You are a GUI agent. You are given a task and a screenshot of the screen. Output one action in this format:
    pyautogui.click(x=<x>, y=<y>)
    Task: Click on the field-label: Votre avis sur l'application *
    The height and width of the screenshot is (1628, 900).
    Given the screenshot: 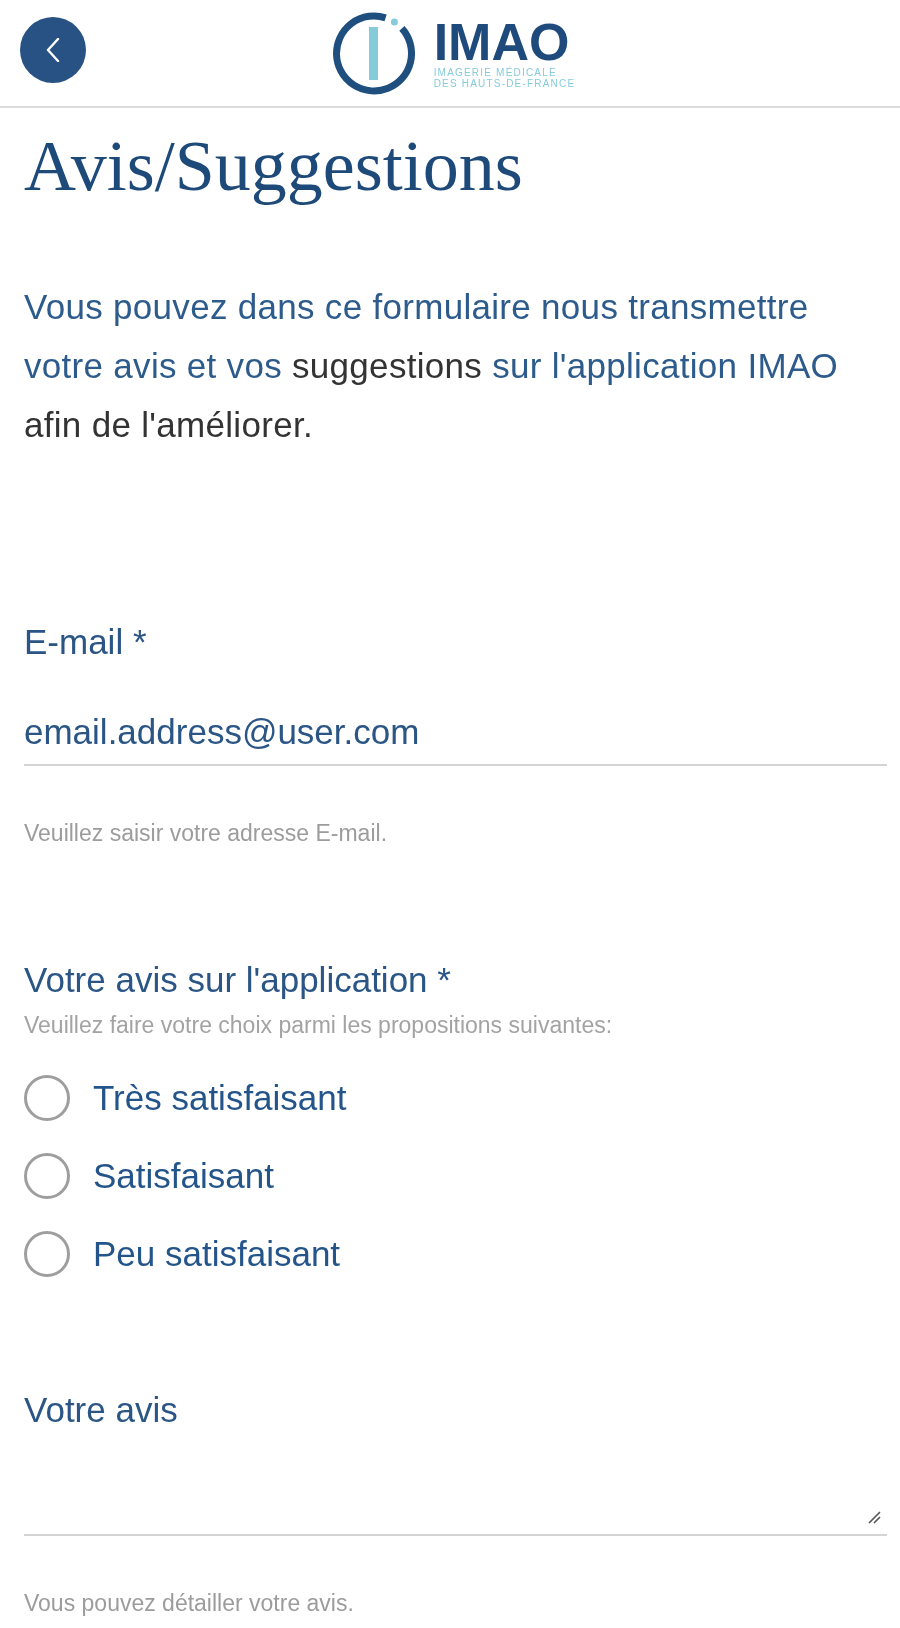 What is the action you would take?
    pyautogui.click(x=238, y=979)
    